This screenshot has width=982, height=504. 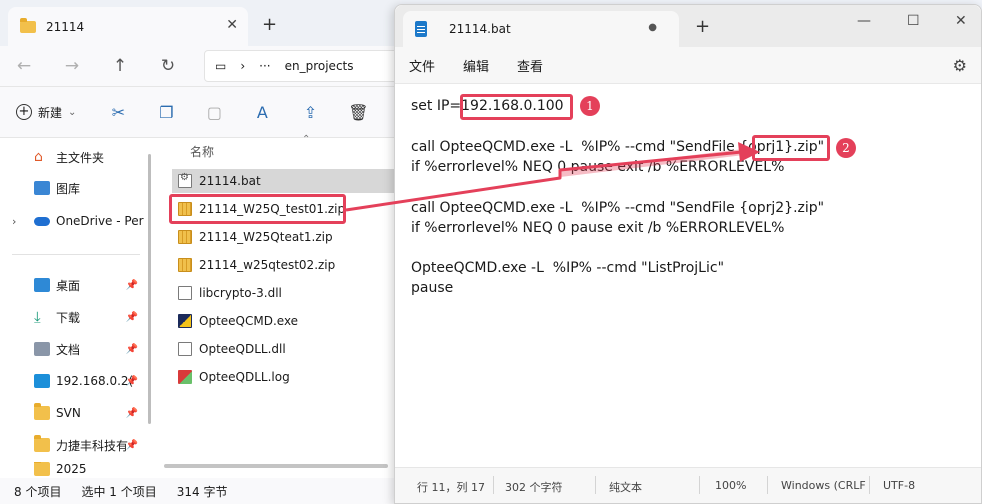 I want to click on file-name: OpteeQDLL.log, so click(x=244, y=377).